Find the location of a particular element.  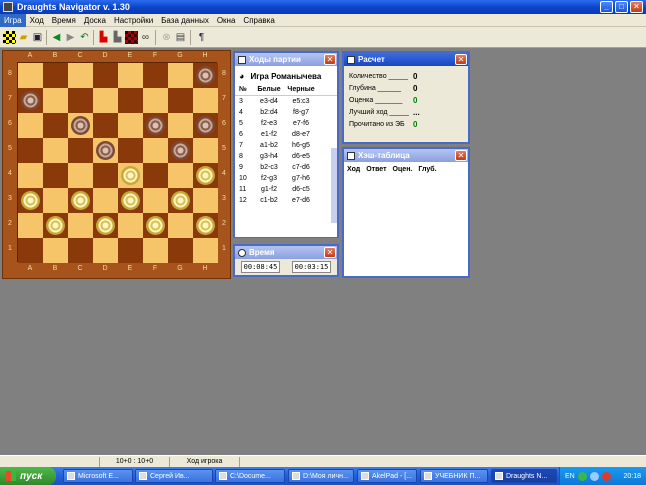

white-piece-d2 is located at coordinates (105, 225).